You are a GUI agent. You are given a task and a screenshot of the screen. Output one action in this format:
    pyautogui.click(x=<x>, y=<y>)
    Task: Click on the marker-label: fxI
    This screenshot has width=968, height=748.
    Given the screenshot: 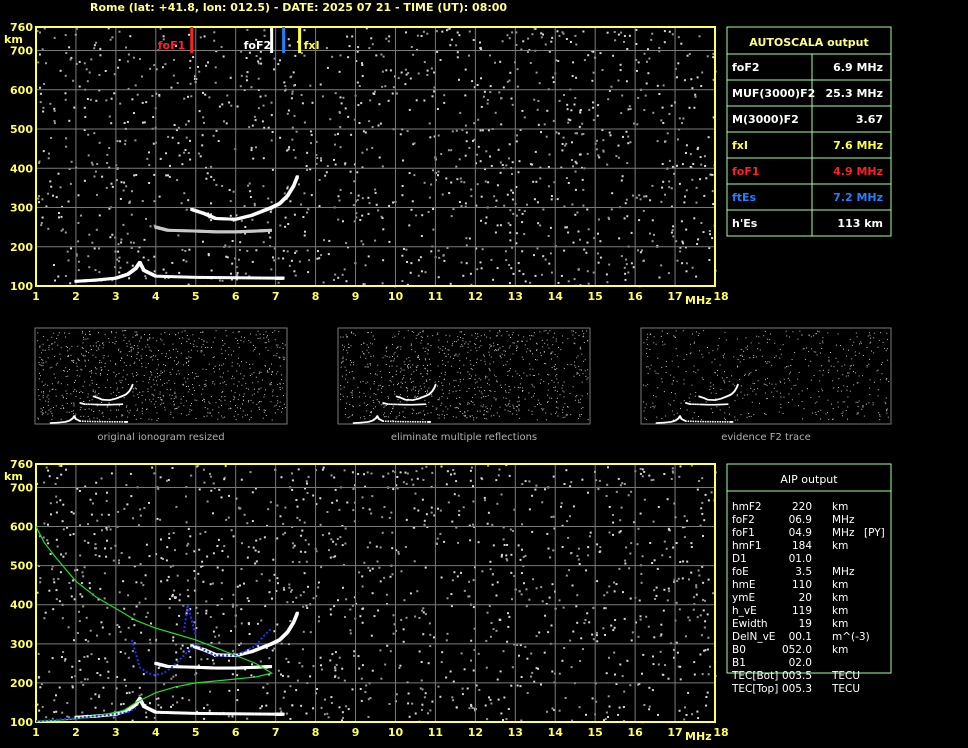 What is the action you would take?
    pyautogui.click(x=312, y=45)
    